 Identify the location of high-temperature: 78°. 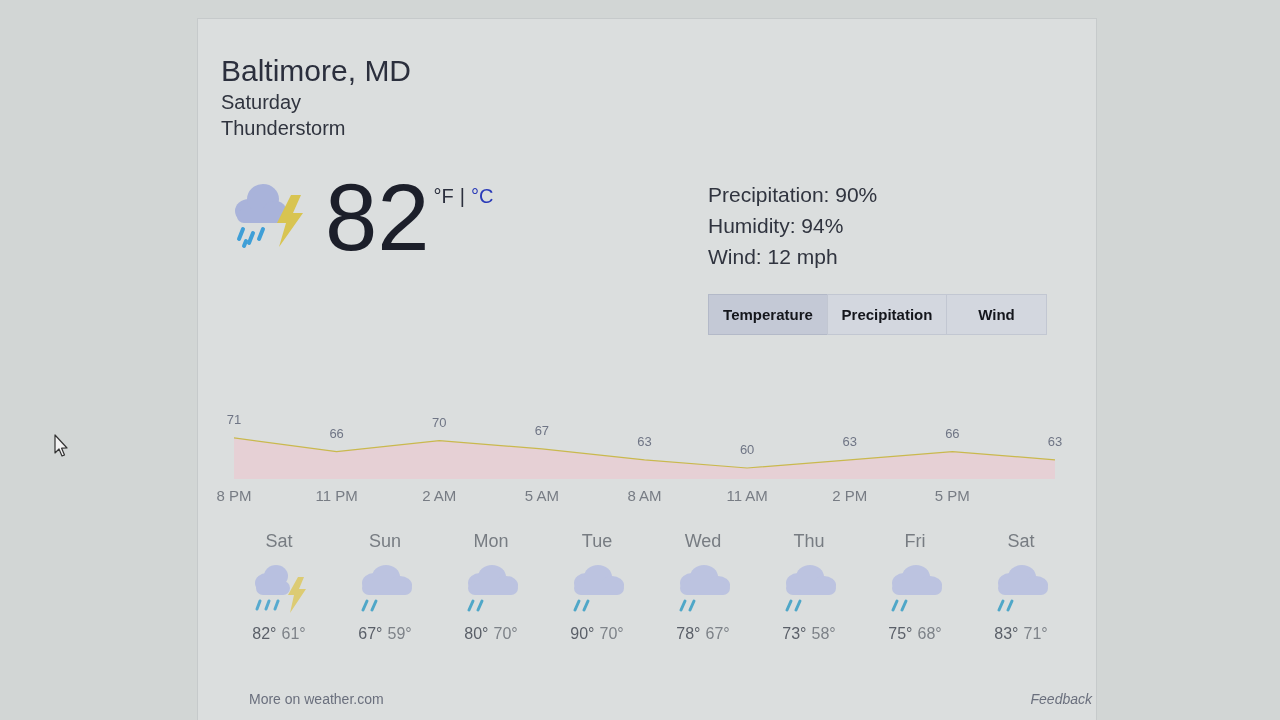
(688, 634).